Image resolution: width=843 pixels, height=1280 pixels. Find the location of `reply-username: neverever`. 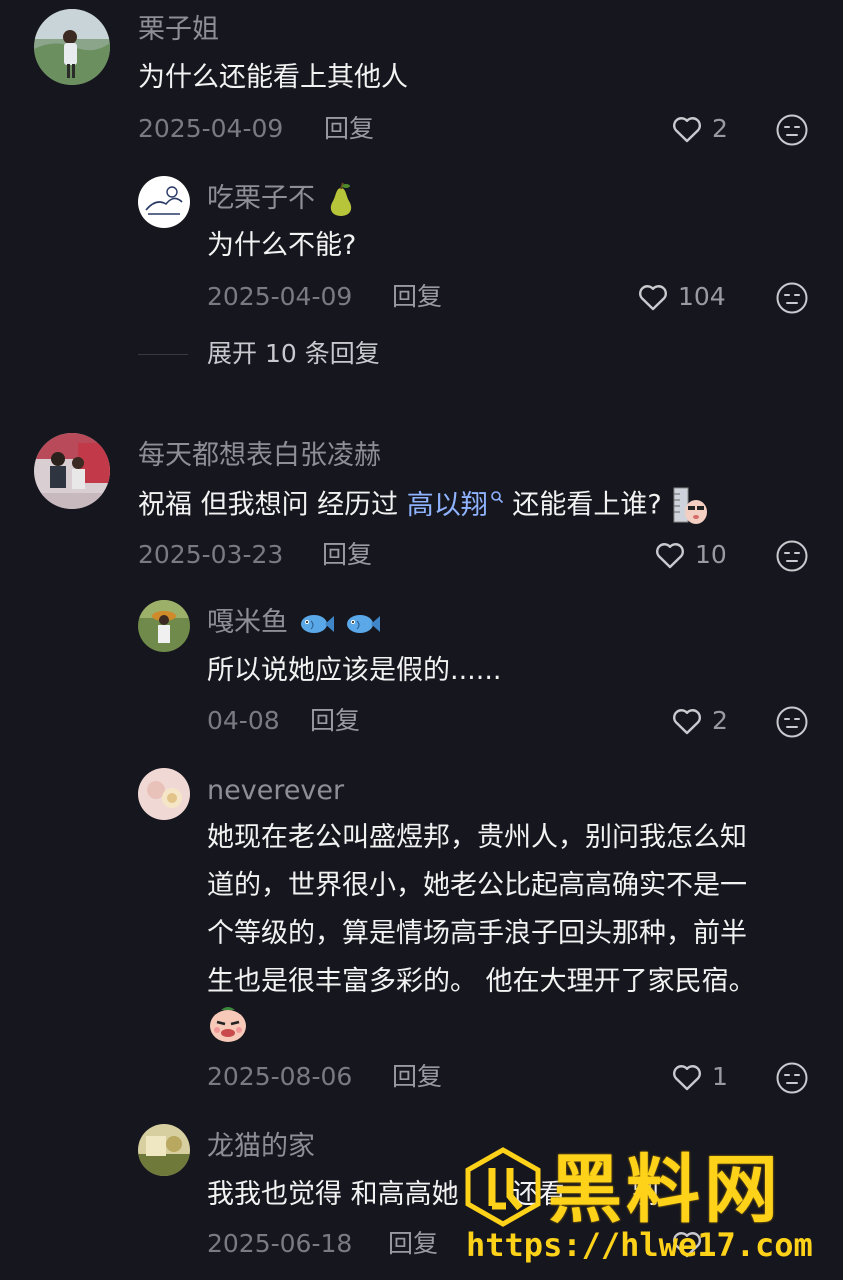

reply-username: neverever is located at coordinates (275, 791).